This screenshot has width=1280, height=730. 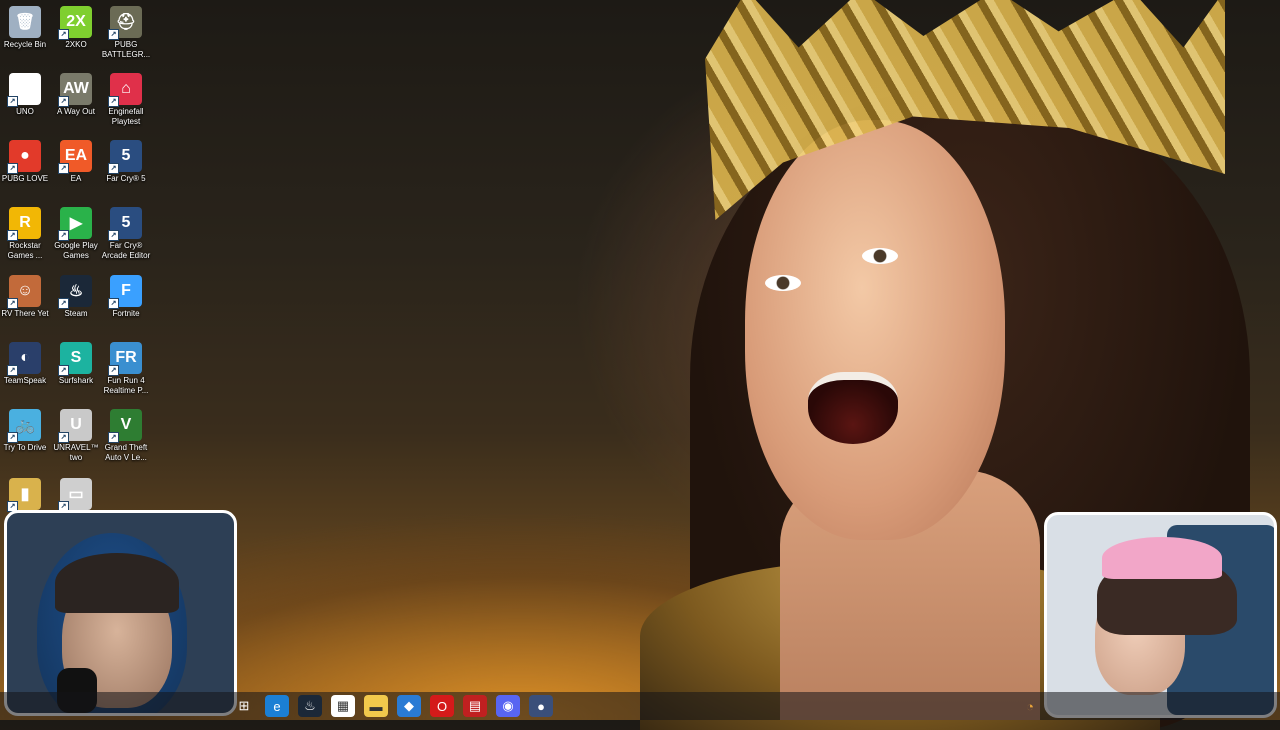 What do you see at coordinates (875, 330) in the screenshot?
I see `wallpaper-face` at bounding box center [875, 330].